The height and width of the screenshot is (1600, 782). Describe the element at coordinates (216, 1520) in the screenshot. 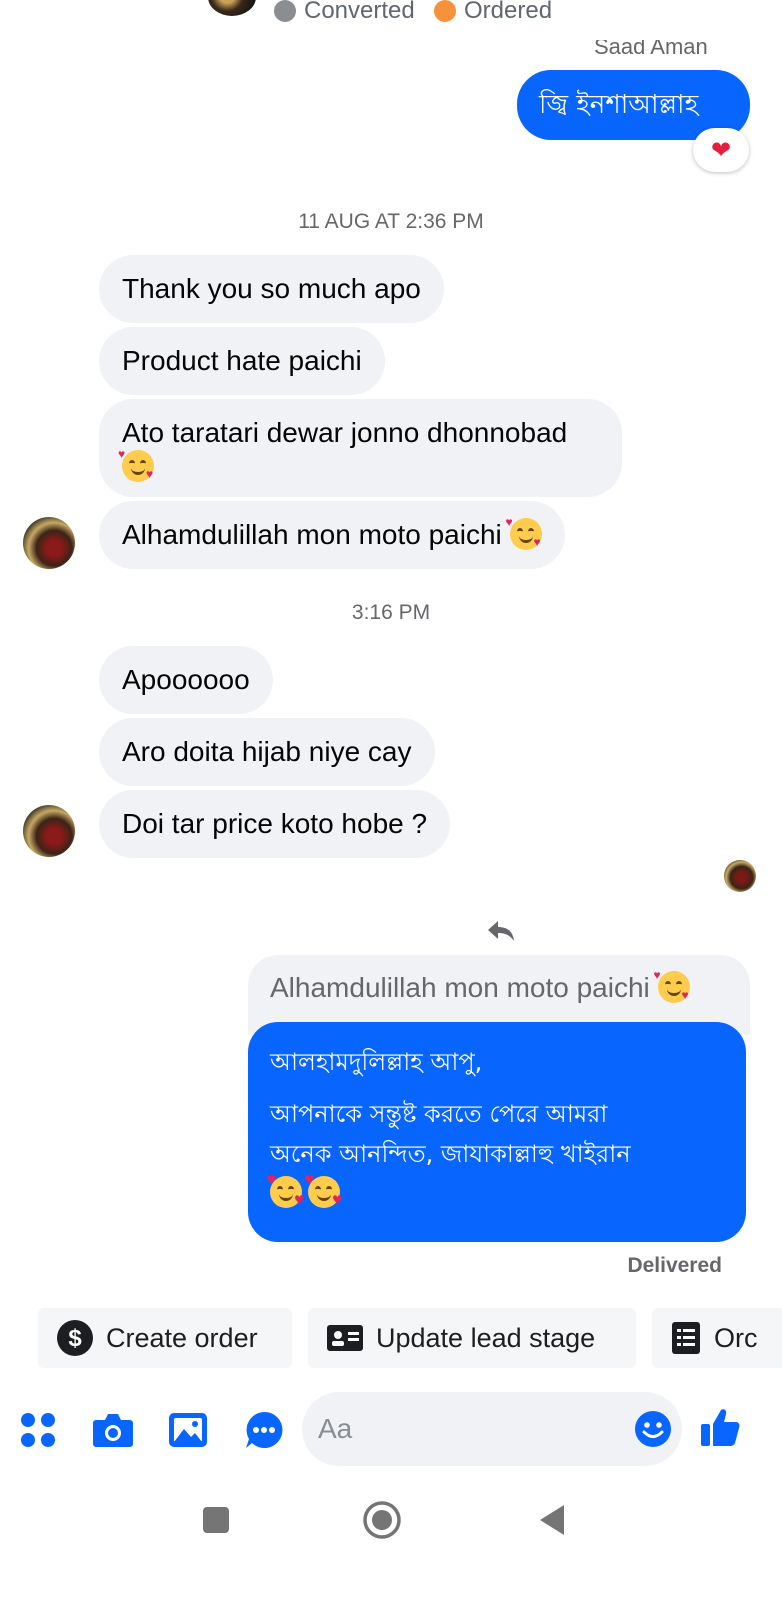

I see `recent-apps-button` at that location.